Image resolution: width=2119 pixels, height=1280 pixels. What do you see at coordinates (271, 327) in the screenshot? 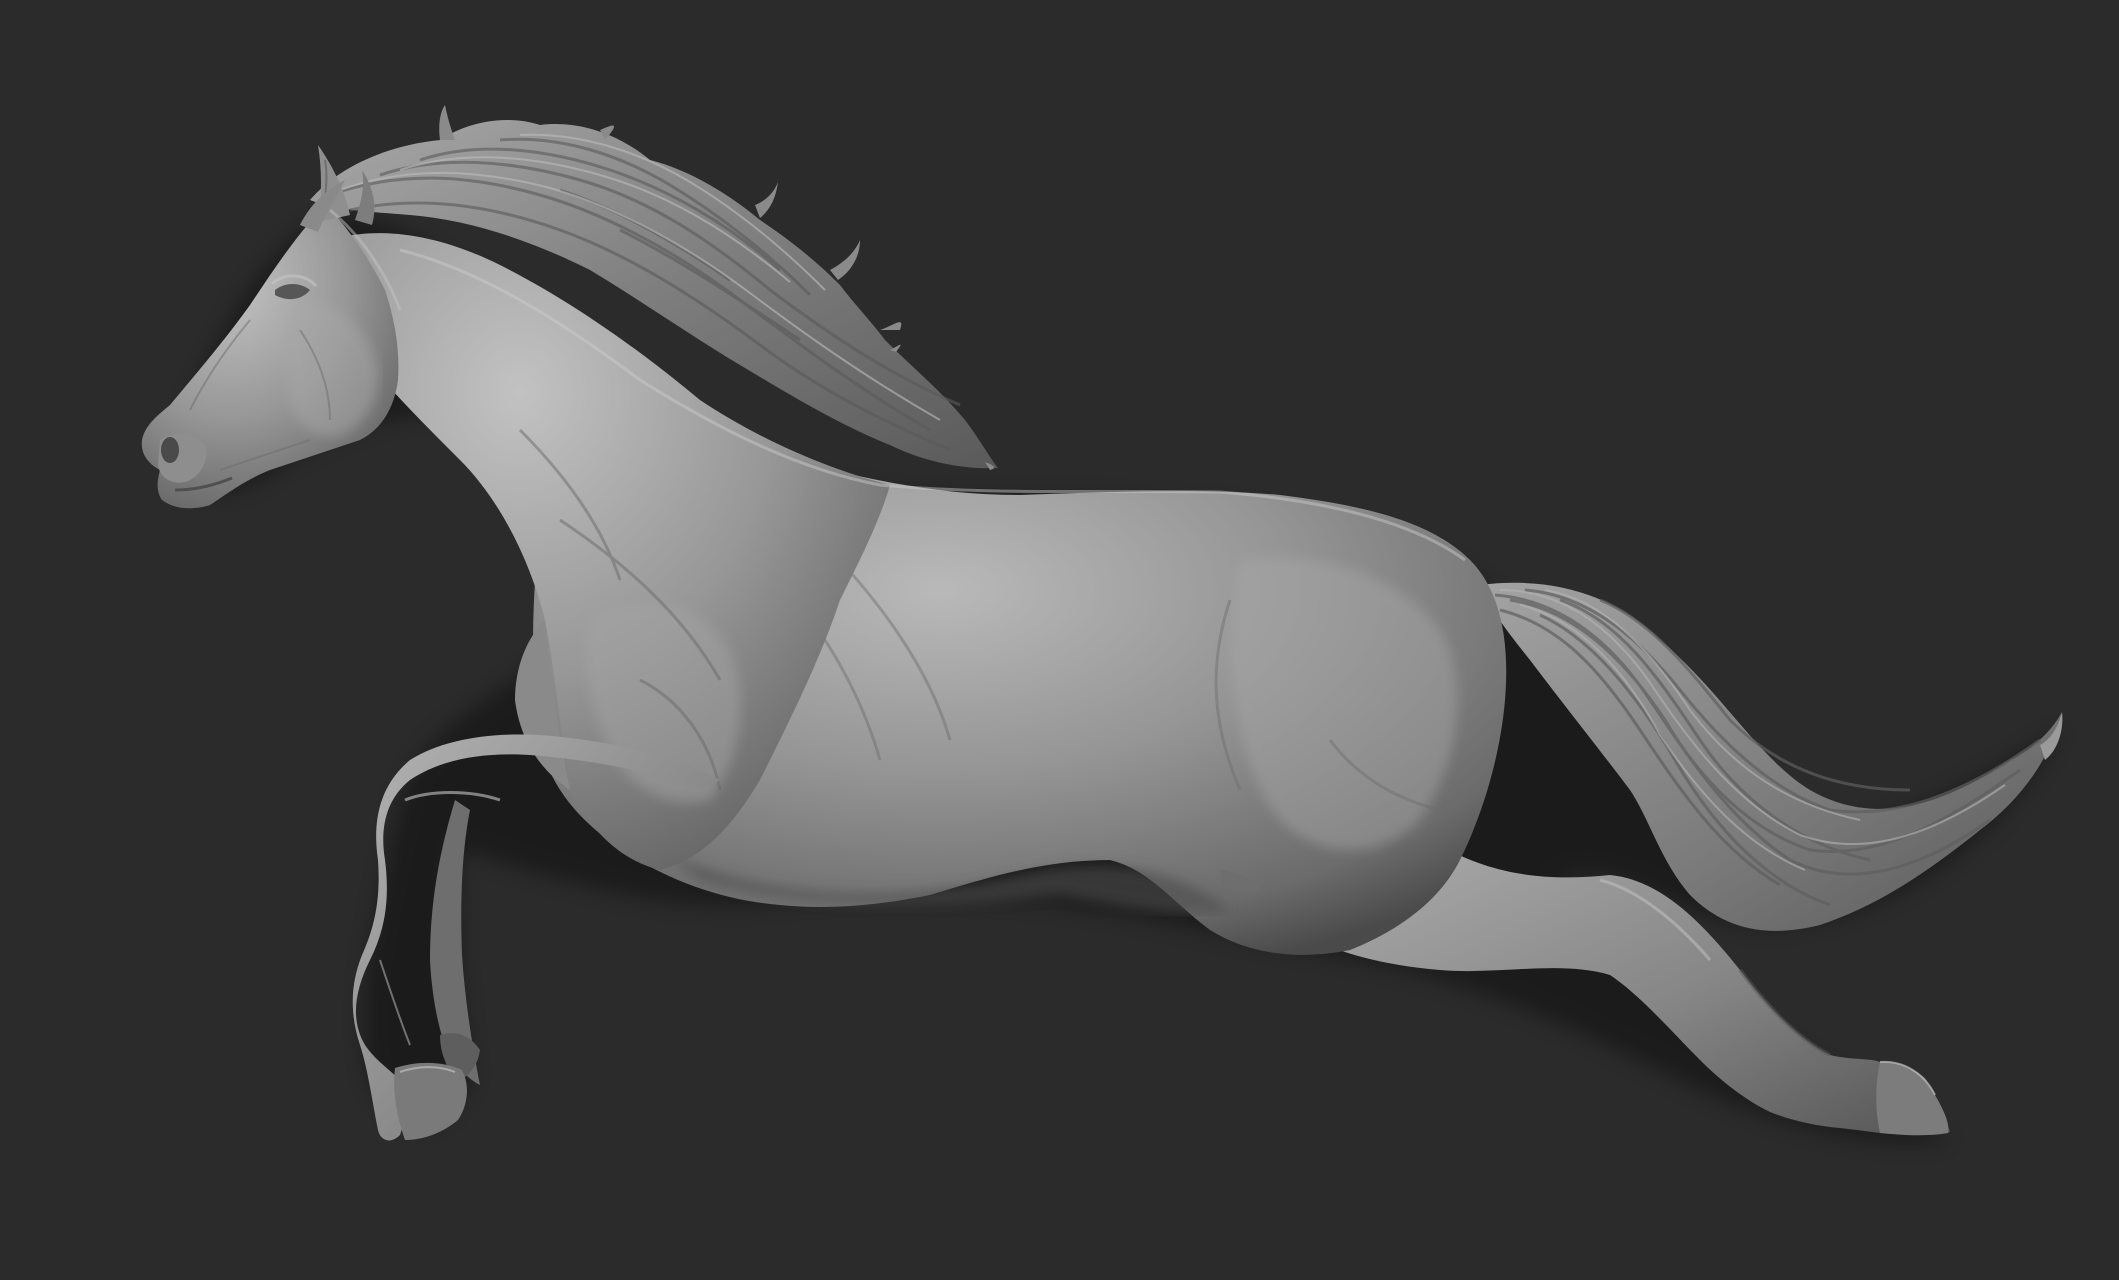
I see `horse-head` at bounding box center [271, 327].